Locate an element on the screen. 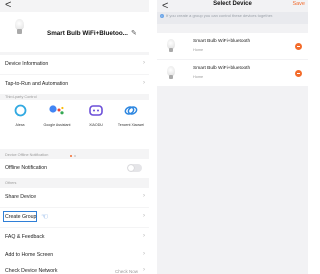 This screenshot has width=320, height=274. third-party-google-assistant: Google Assistant is located at coordinates (57, 115).